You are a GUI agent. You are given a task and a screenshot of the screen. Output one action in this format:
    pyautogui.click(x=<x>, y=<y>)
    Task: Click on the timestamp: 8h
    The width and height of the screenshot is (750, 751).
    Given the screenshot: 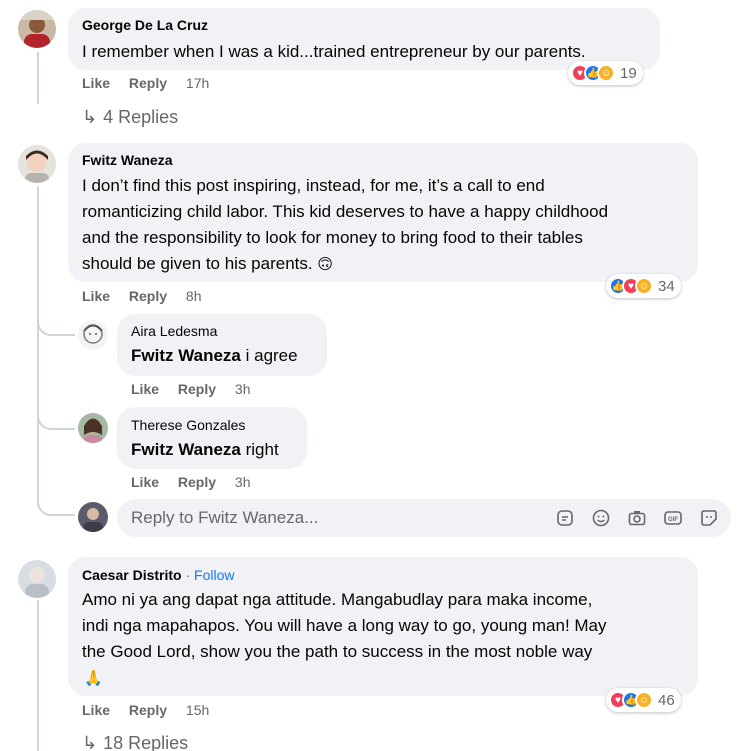 What is the action you would take?
    pyautogui.click(x=194, y=296)
    